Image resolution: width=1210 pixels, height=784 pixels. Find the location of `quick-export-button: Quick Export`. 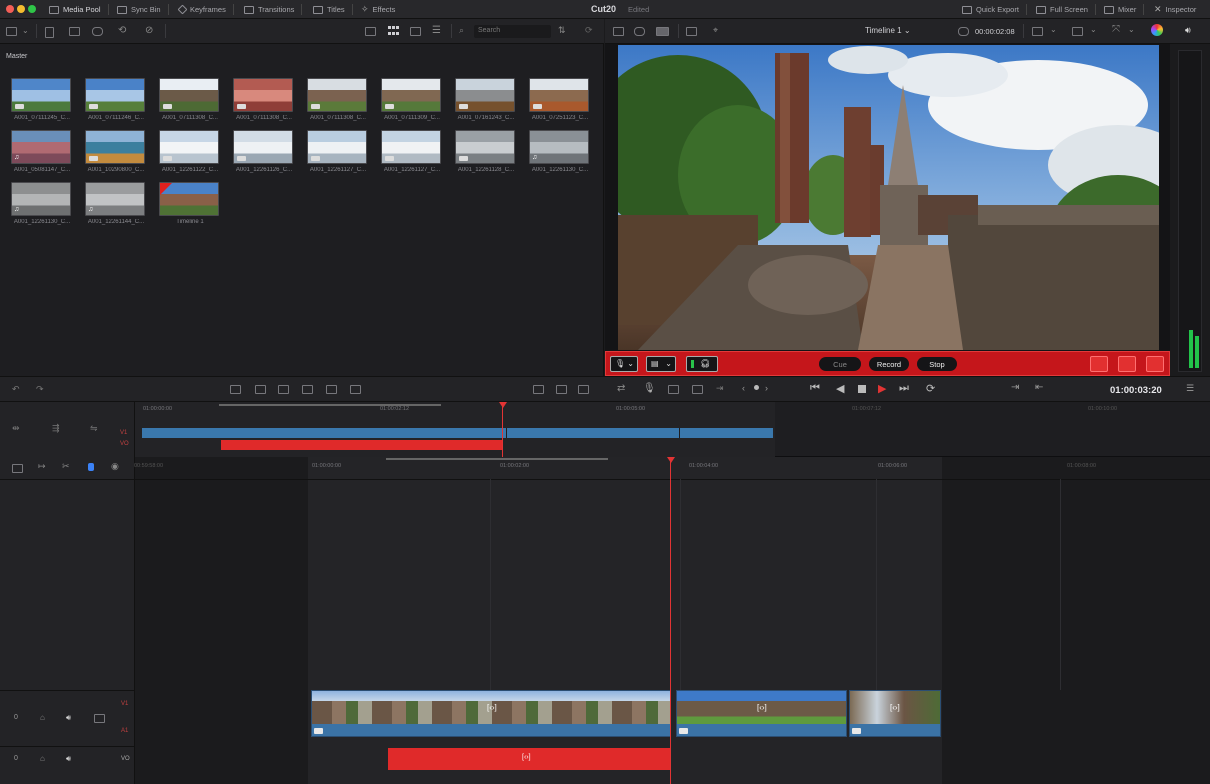

quick-export-button: Quick Export is located at coordinates (994, 9).